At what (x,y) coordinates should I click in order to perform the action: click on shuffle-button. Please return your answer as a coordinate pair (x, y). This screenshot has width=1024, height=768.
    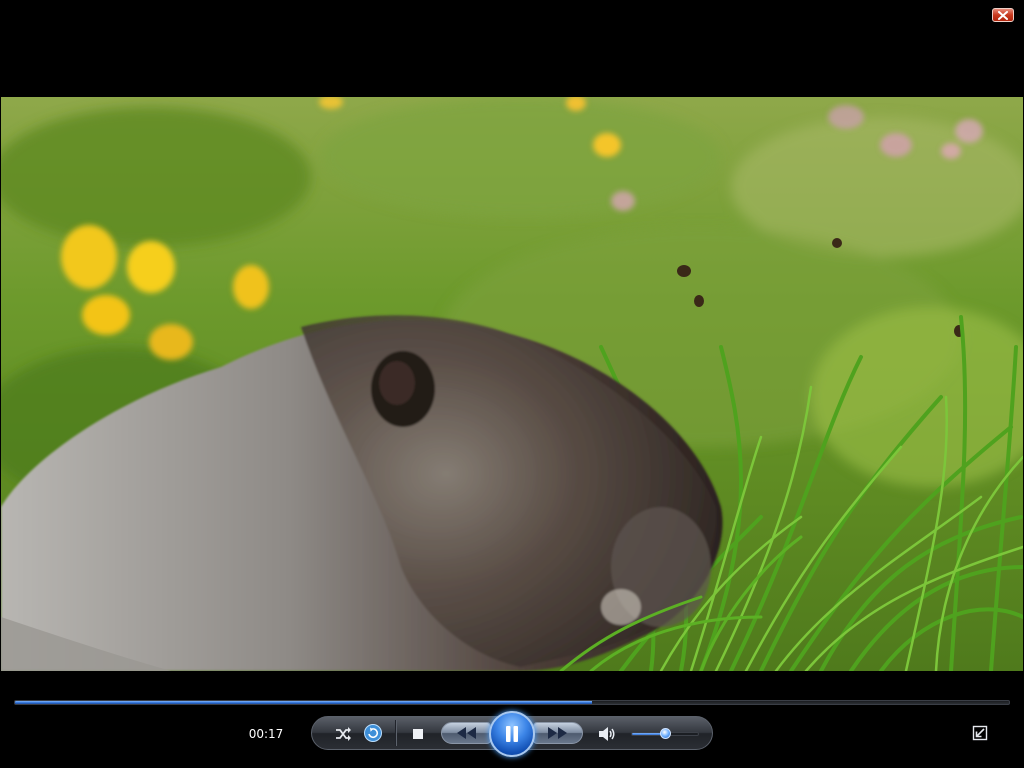
    Looking at the image, I should click on (343, 734).